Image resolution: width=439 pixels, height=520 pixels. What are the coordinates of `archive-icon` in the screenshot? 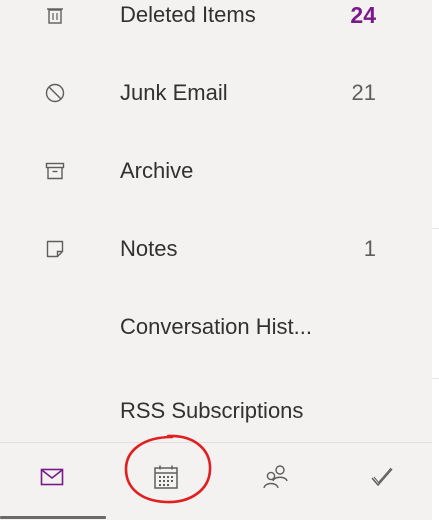 It's located at (55, 171).